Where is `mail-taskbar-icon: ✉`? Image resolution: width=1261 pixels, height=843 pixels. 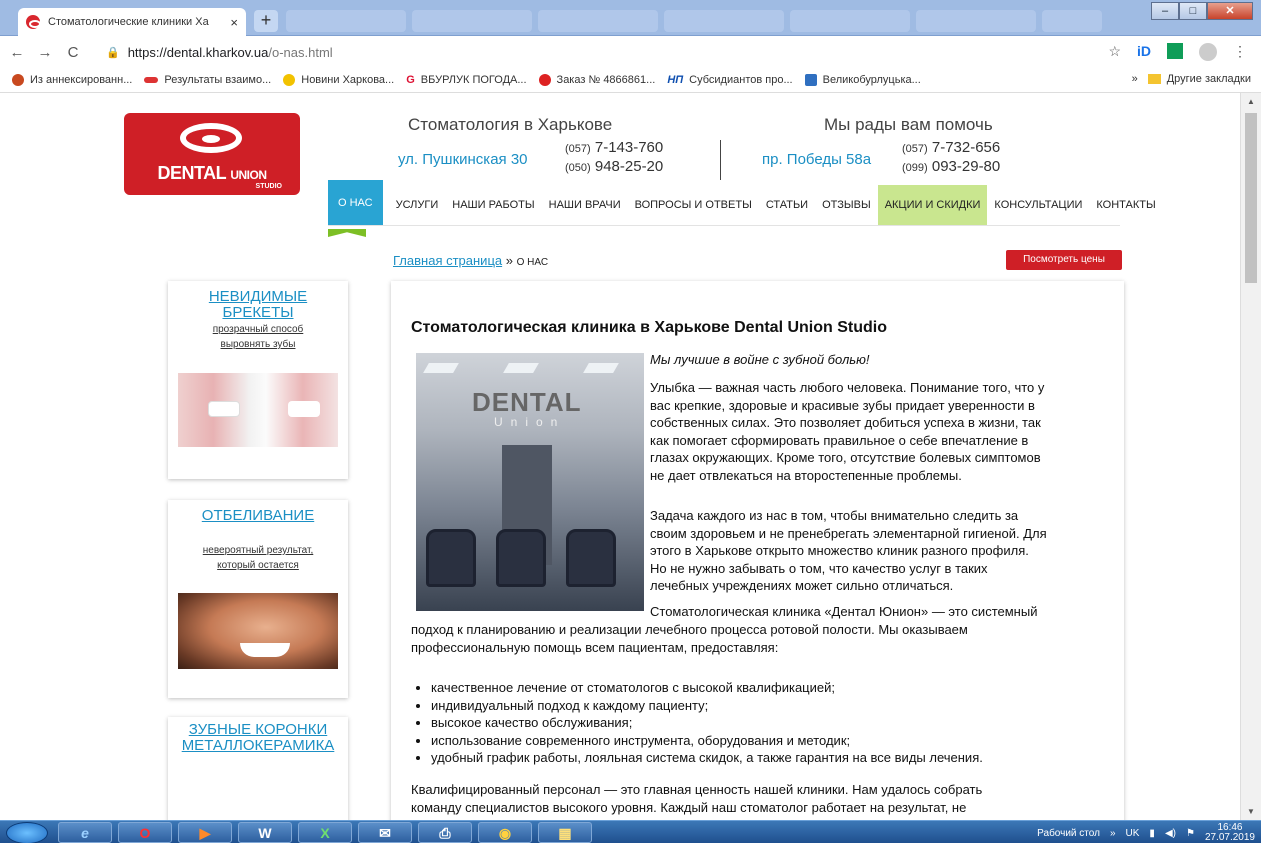 mail-taskbar-icon: ✉ is located at coordinates (385, 832).